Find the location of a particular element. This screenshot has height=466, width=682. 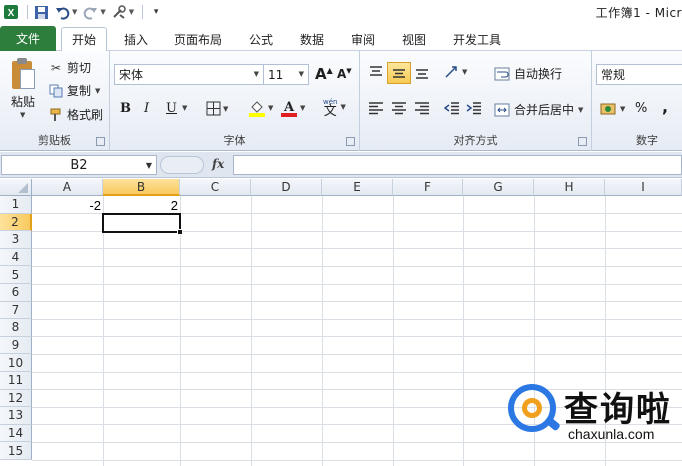

customize-icon: ▾ is located at coordinates (156, 12).